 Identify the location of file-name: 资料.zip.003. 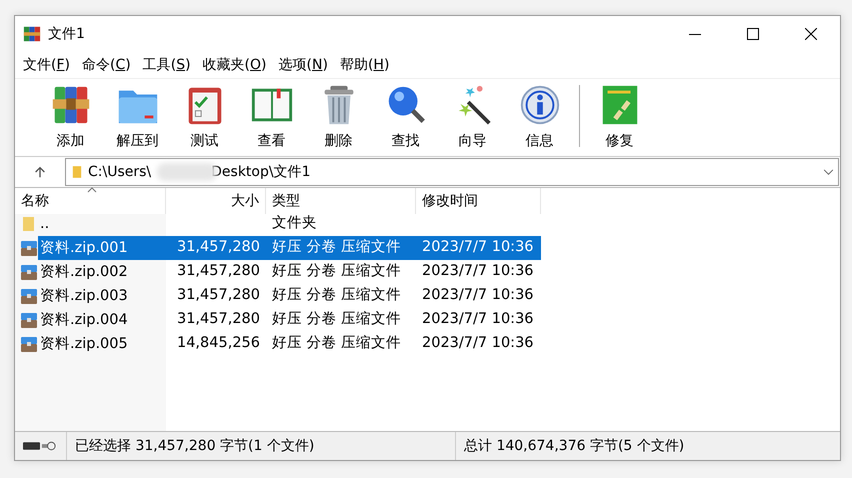
(102, 296).